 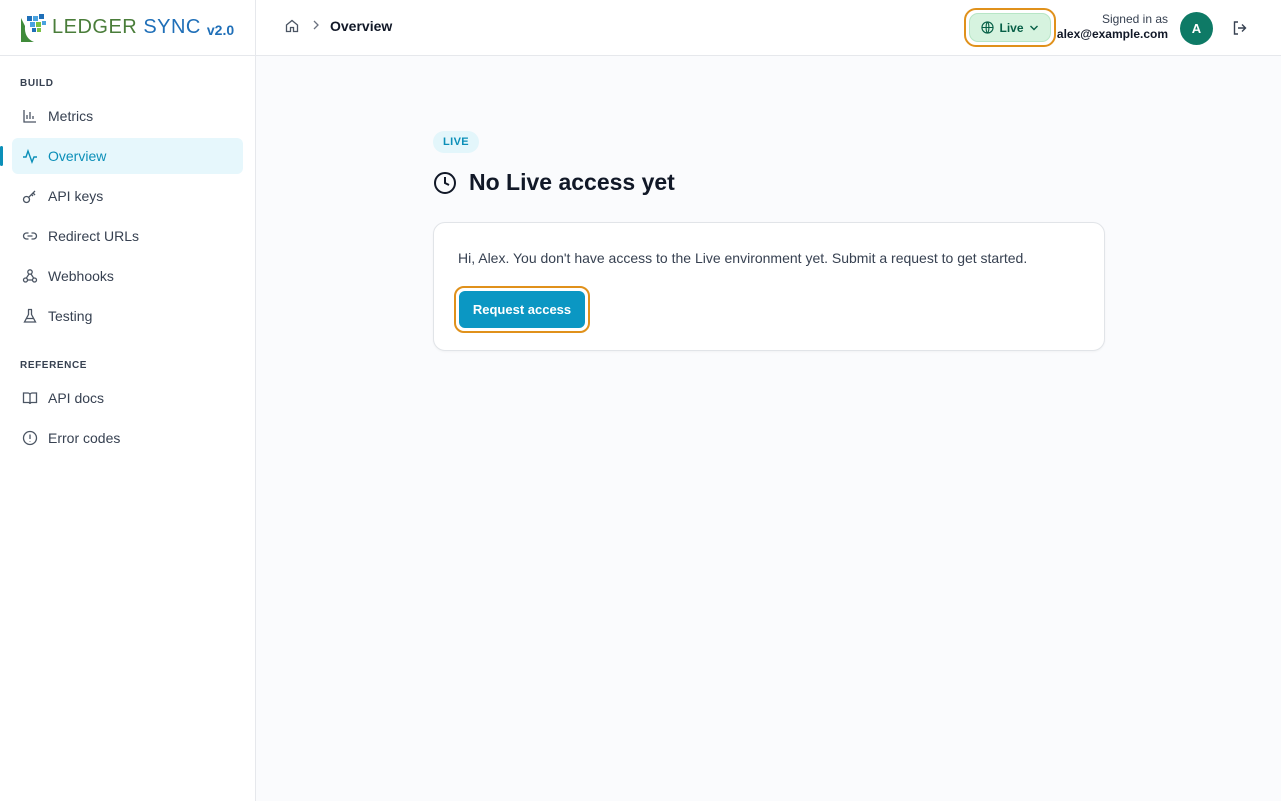 What do you see at coordinates (127, 438) in the screenshot?
I see `sidebar-item-error-codes: Error codes` at bounding box center [127, 438].